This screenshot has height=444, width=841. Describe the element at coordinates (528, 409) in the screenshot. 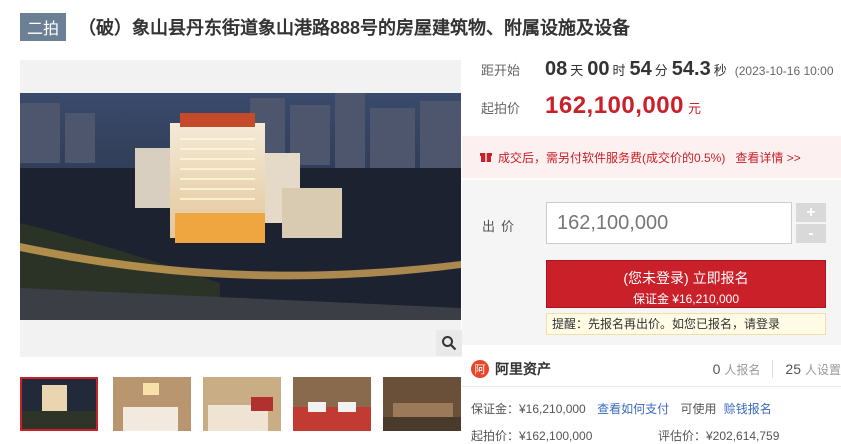

I see `deposit-label: 保证金：¥16,210,000` at that location.